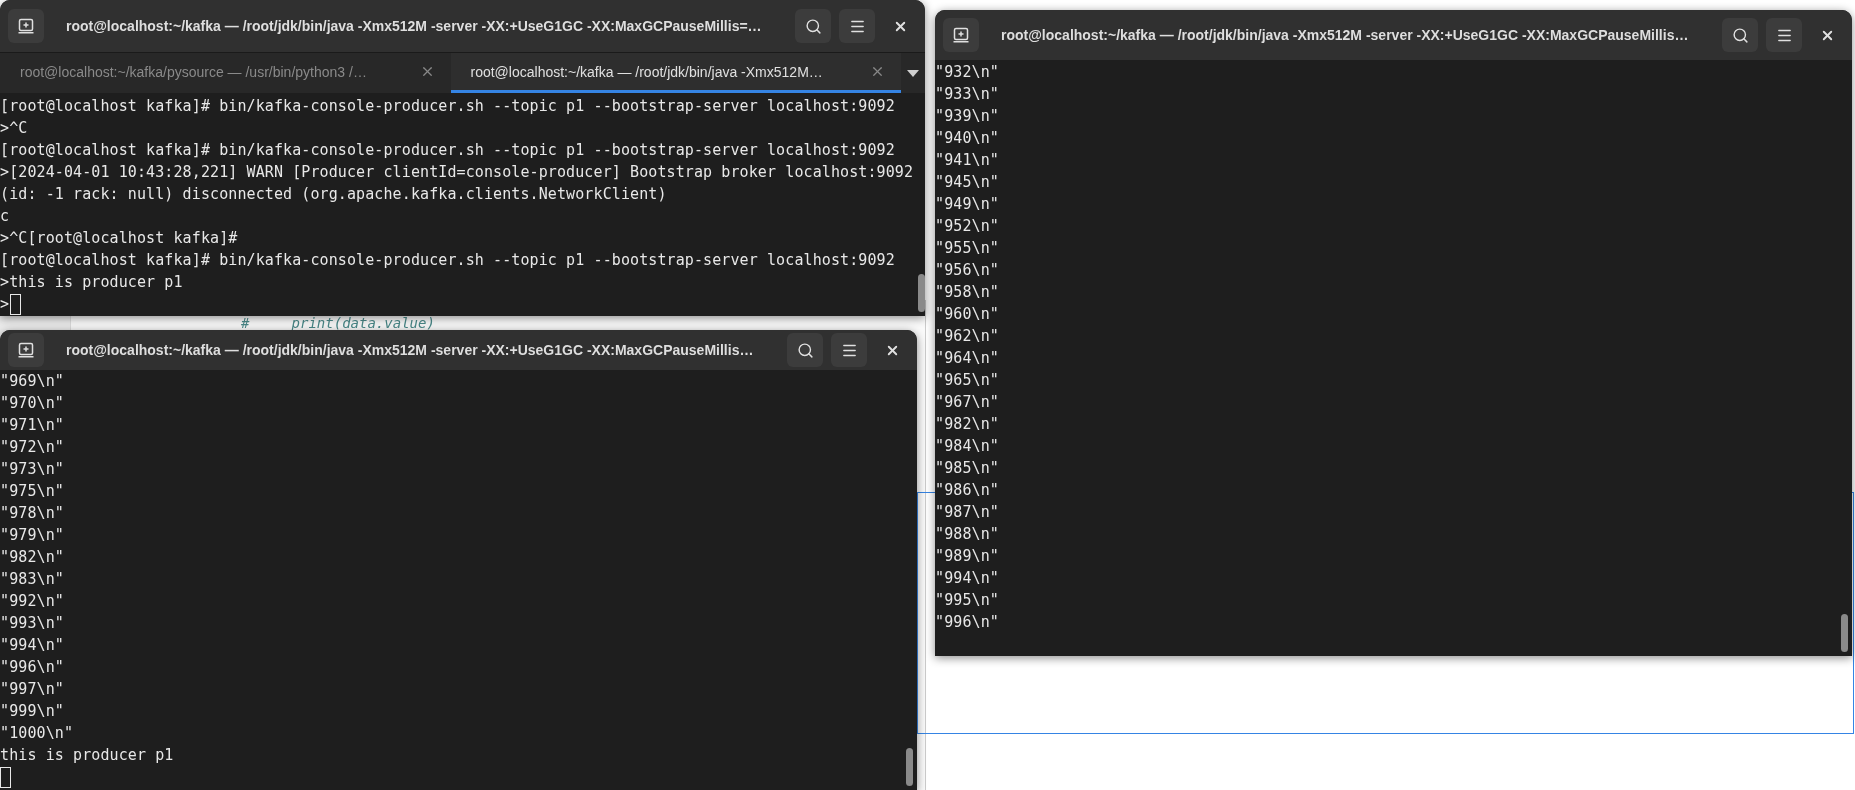 This screenshot has height=790, width=1855. What do you see at coordinates (32, 535) in the screenshot?
I see `terminal-line: "979\n"` at bounding box center [32, 535].